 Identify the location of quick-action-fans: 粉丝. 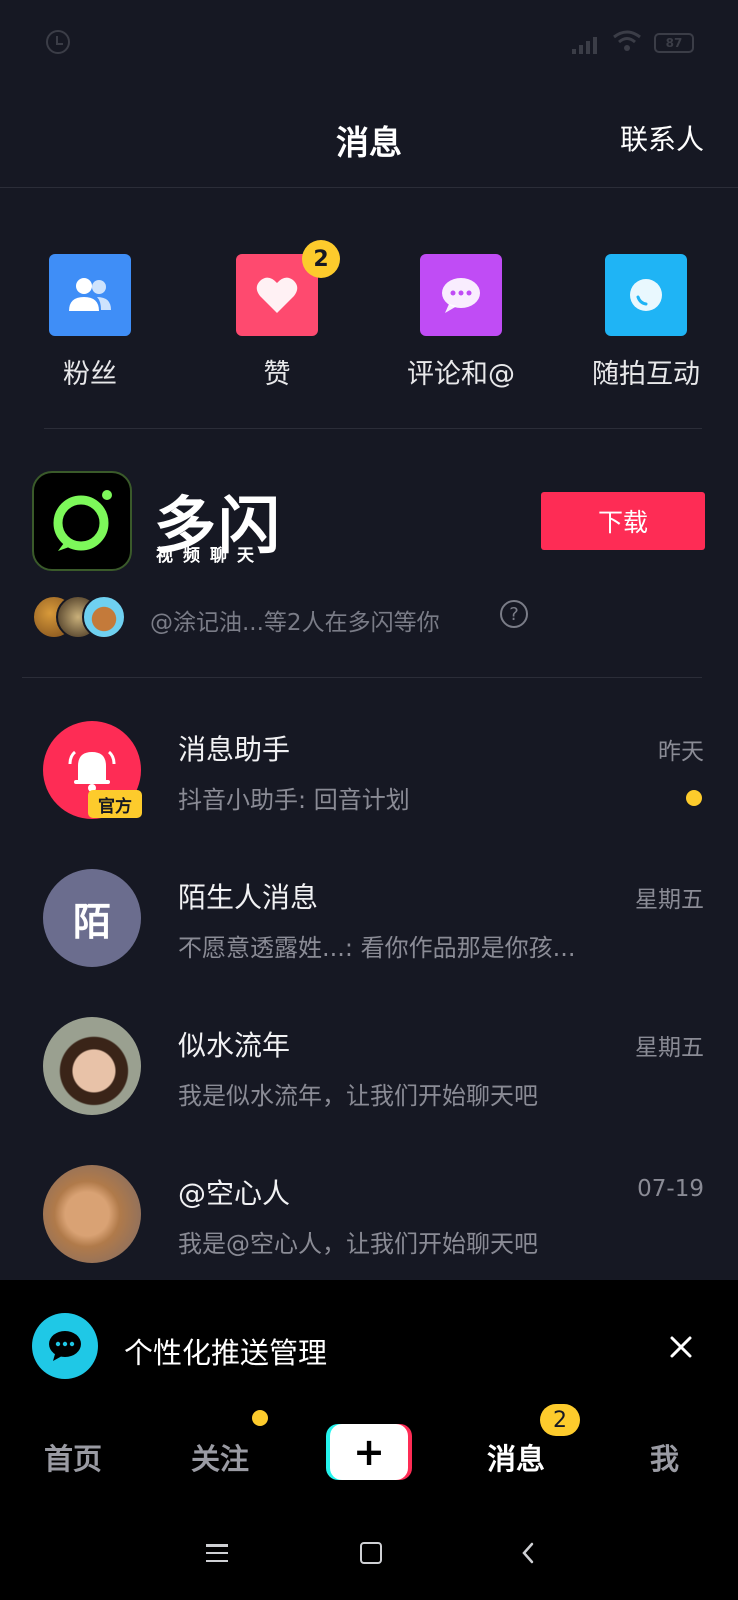
(90, 322).